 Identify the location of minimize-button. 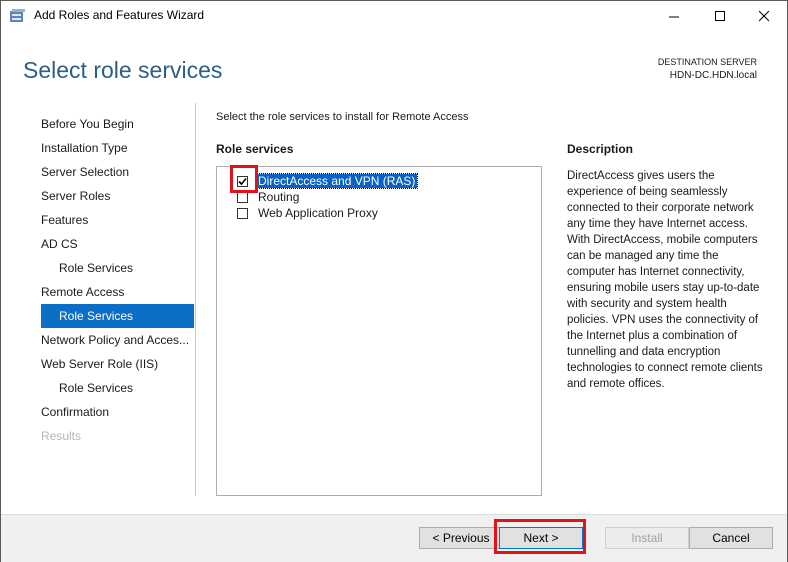
(674, 16).